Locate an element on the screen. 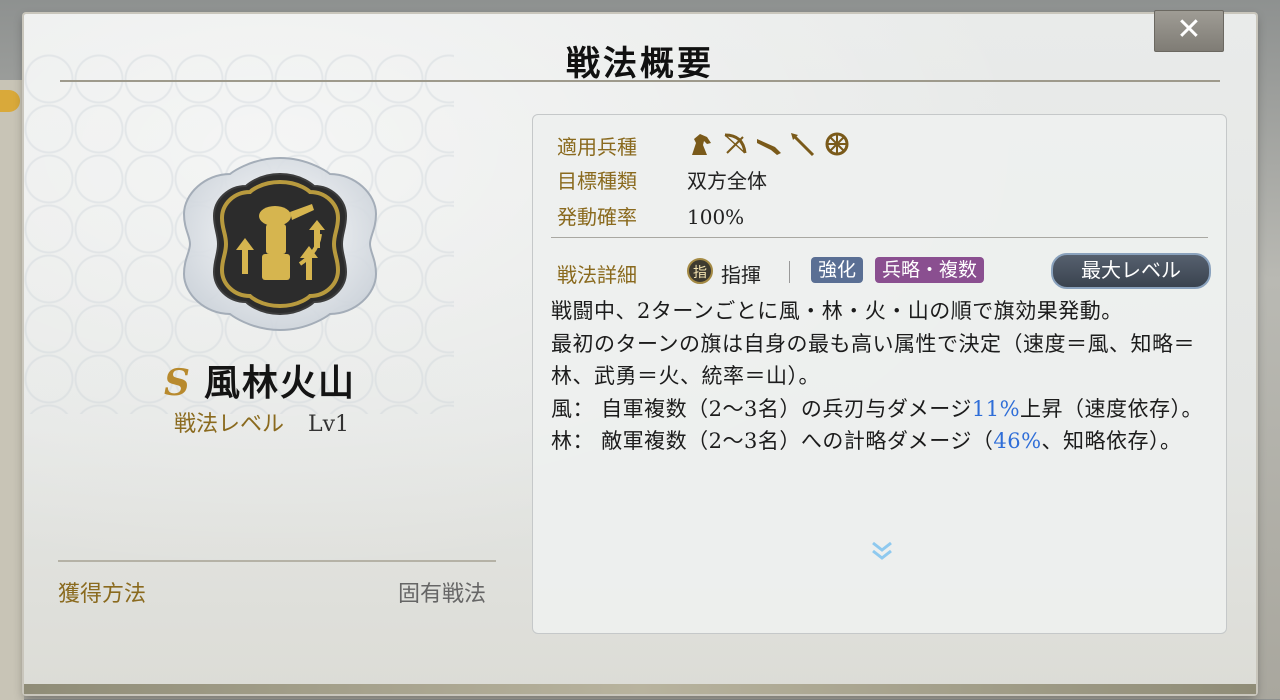  forest-text: 林： 敵軍複数（2〜3名）への計略ダメージ（ is located at coordinates (772, 441).